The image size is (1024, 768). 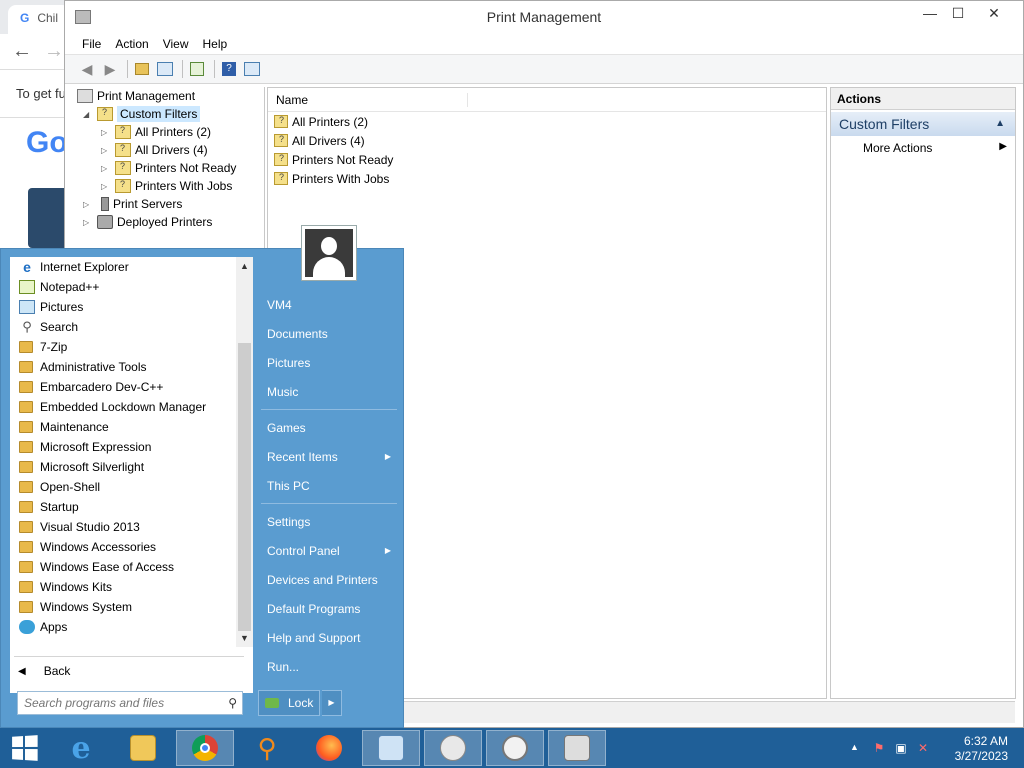 I want to click on minimize-button: —, so click(x=930, y=14).